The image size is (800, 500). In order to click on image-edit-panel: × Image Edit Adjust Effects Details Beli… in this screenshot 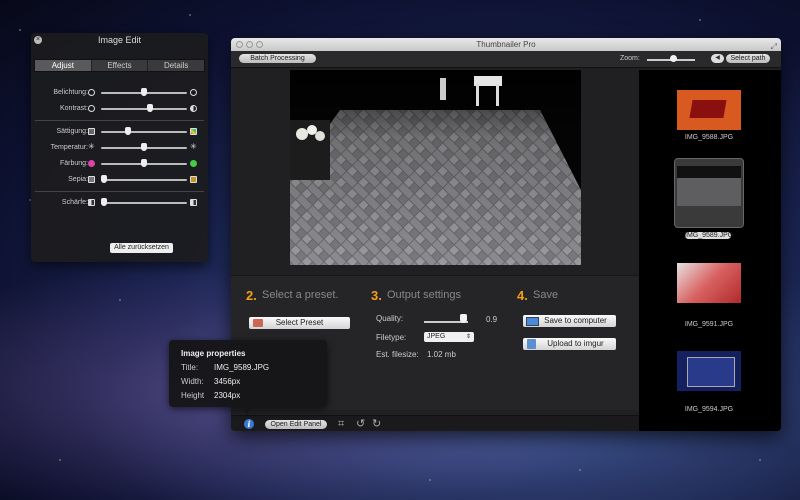, I will do `click(119, 147)`.